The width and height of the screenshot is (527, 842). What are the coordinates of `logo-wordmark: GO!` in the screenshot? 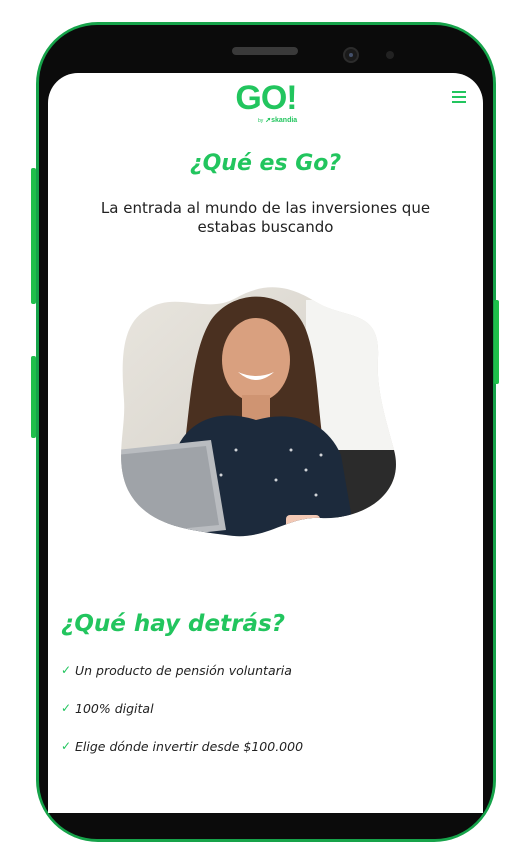 It's located at (266, 98).